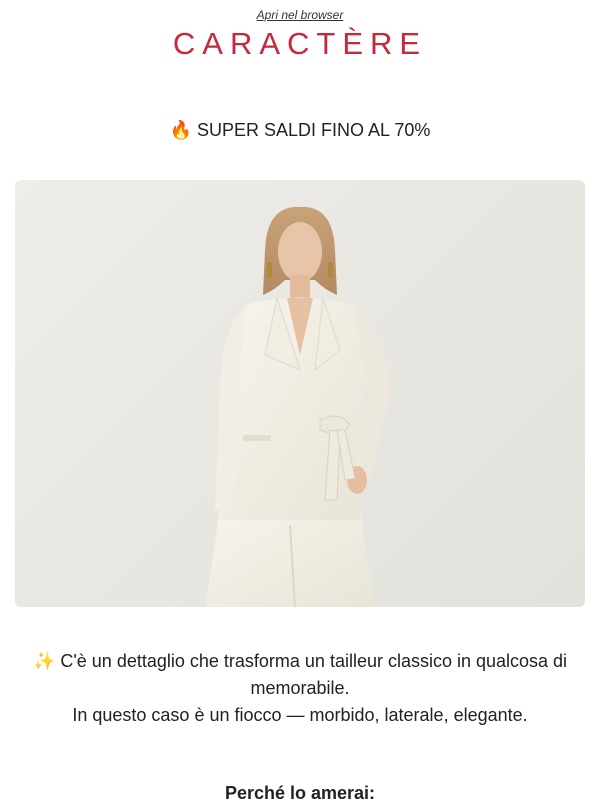 Image resolution: width=600 pixels, height=804 pixels. I want to click on brand-logo: CARACTÈRE, so click(300, 44).